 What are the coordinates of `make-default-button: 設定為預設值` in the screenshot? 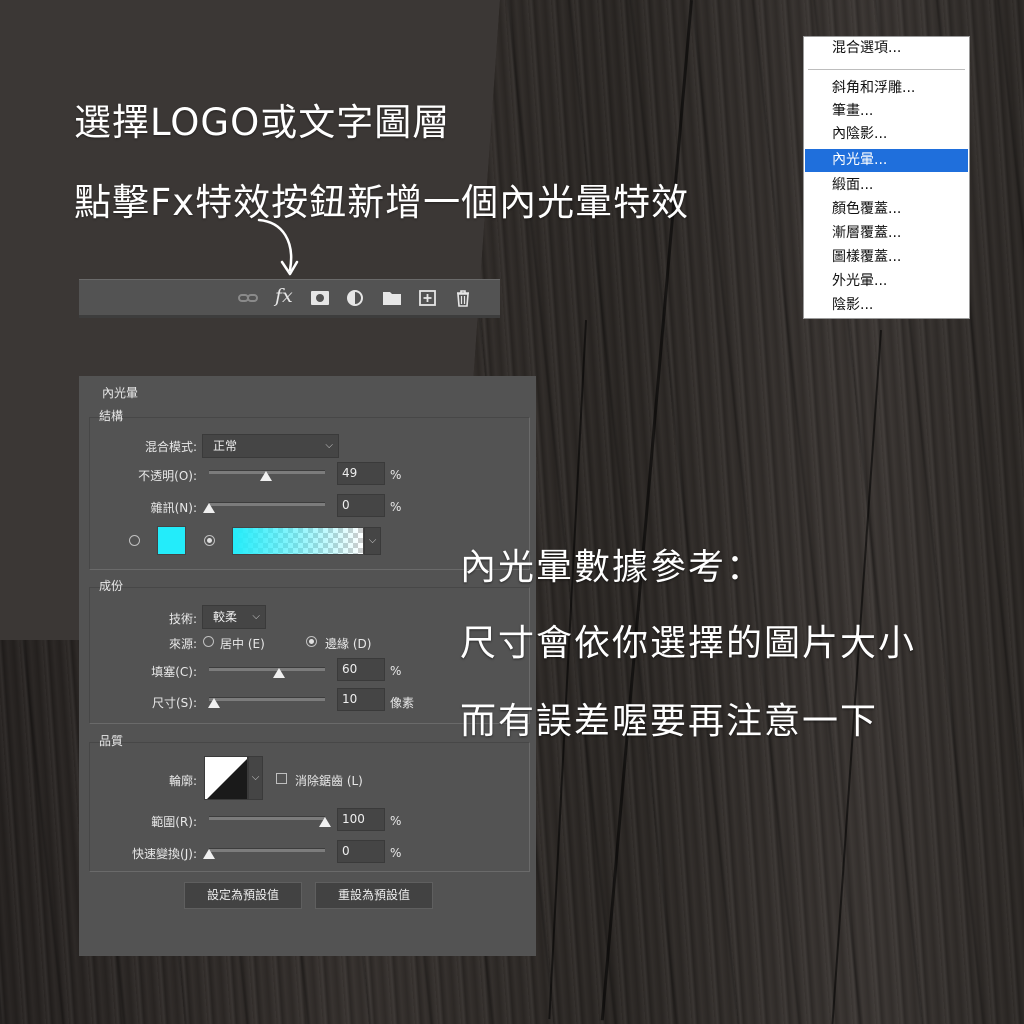 It's located at (243, 895).